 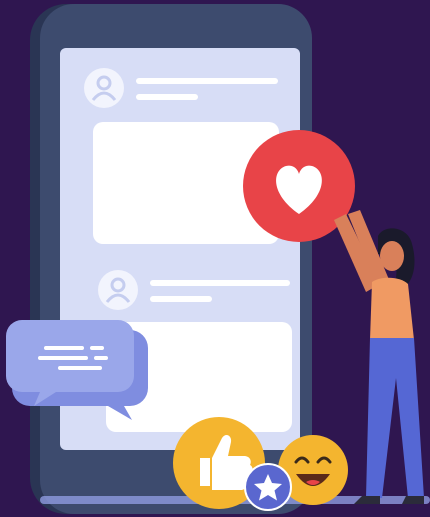 I want to click on post-2-name-line, so click(x=220, y=283).